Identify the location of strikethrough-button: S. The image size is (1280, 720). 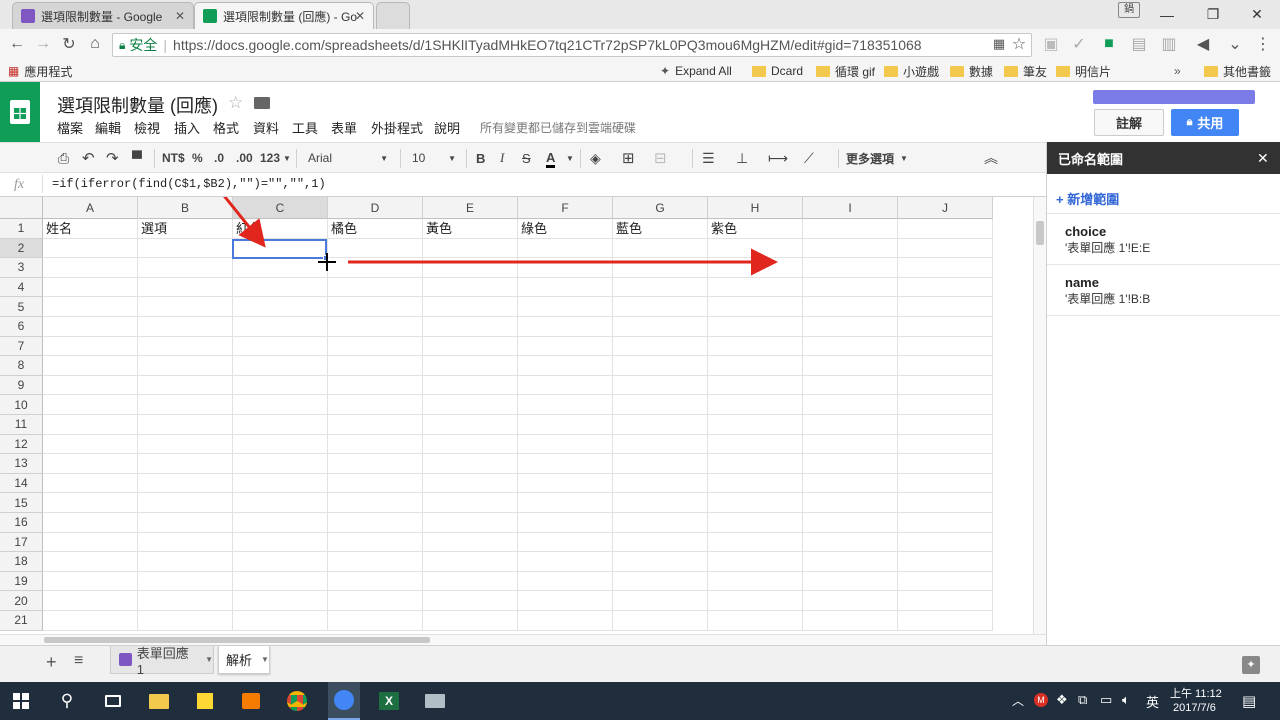
(526, 158).